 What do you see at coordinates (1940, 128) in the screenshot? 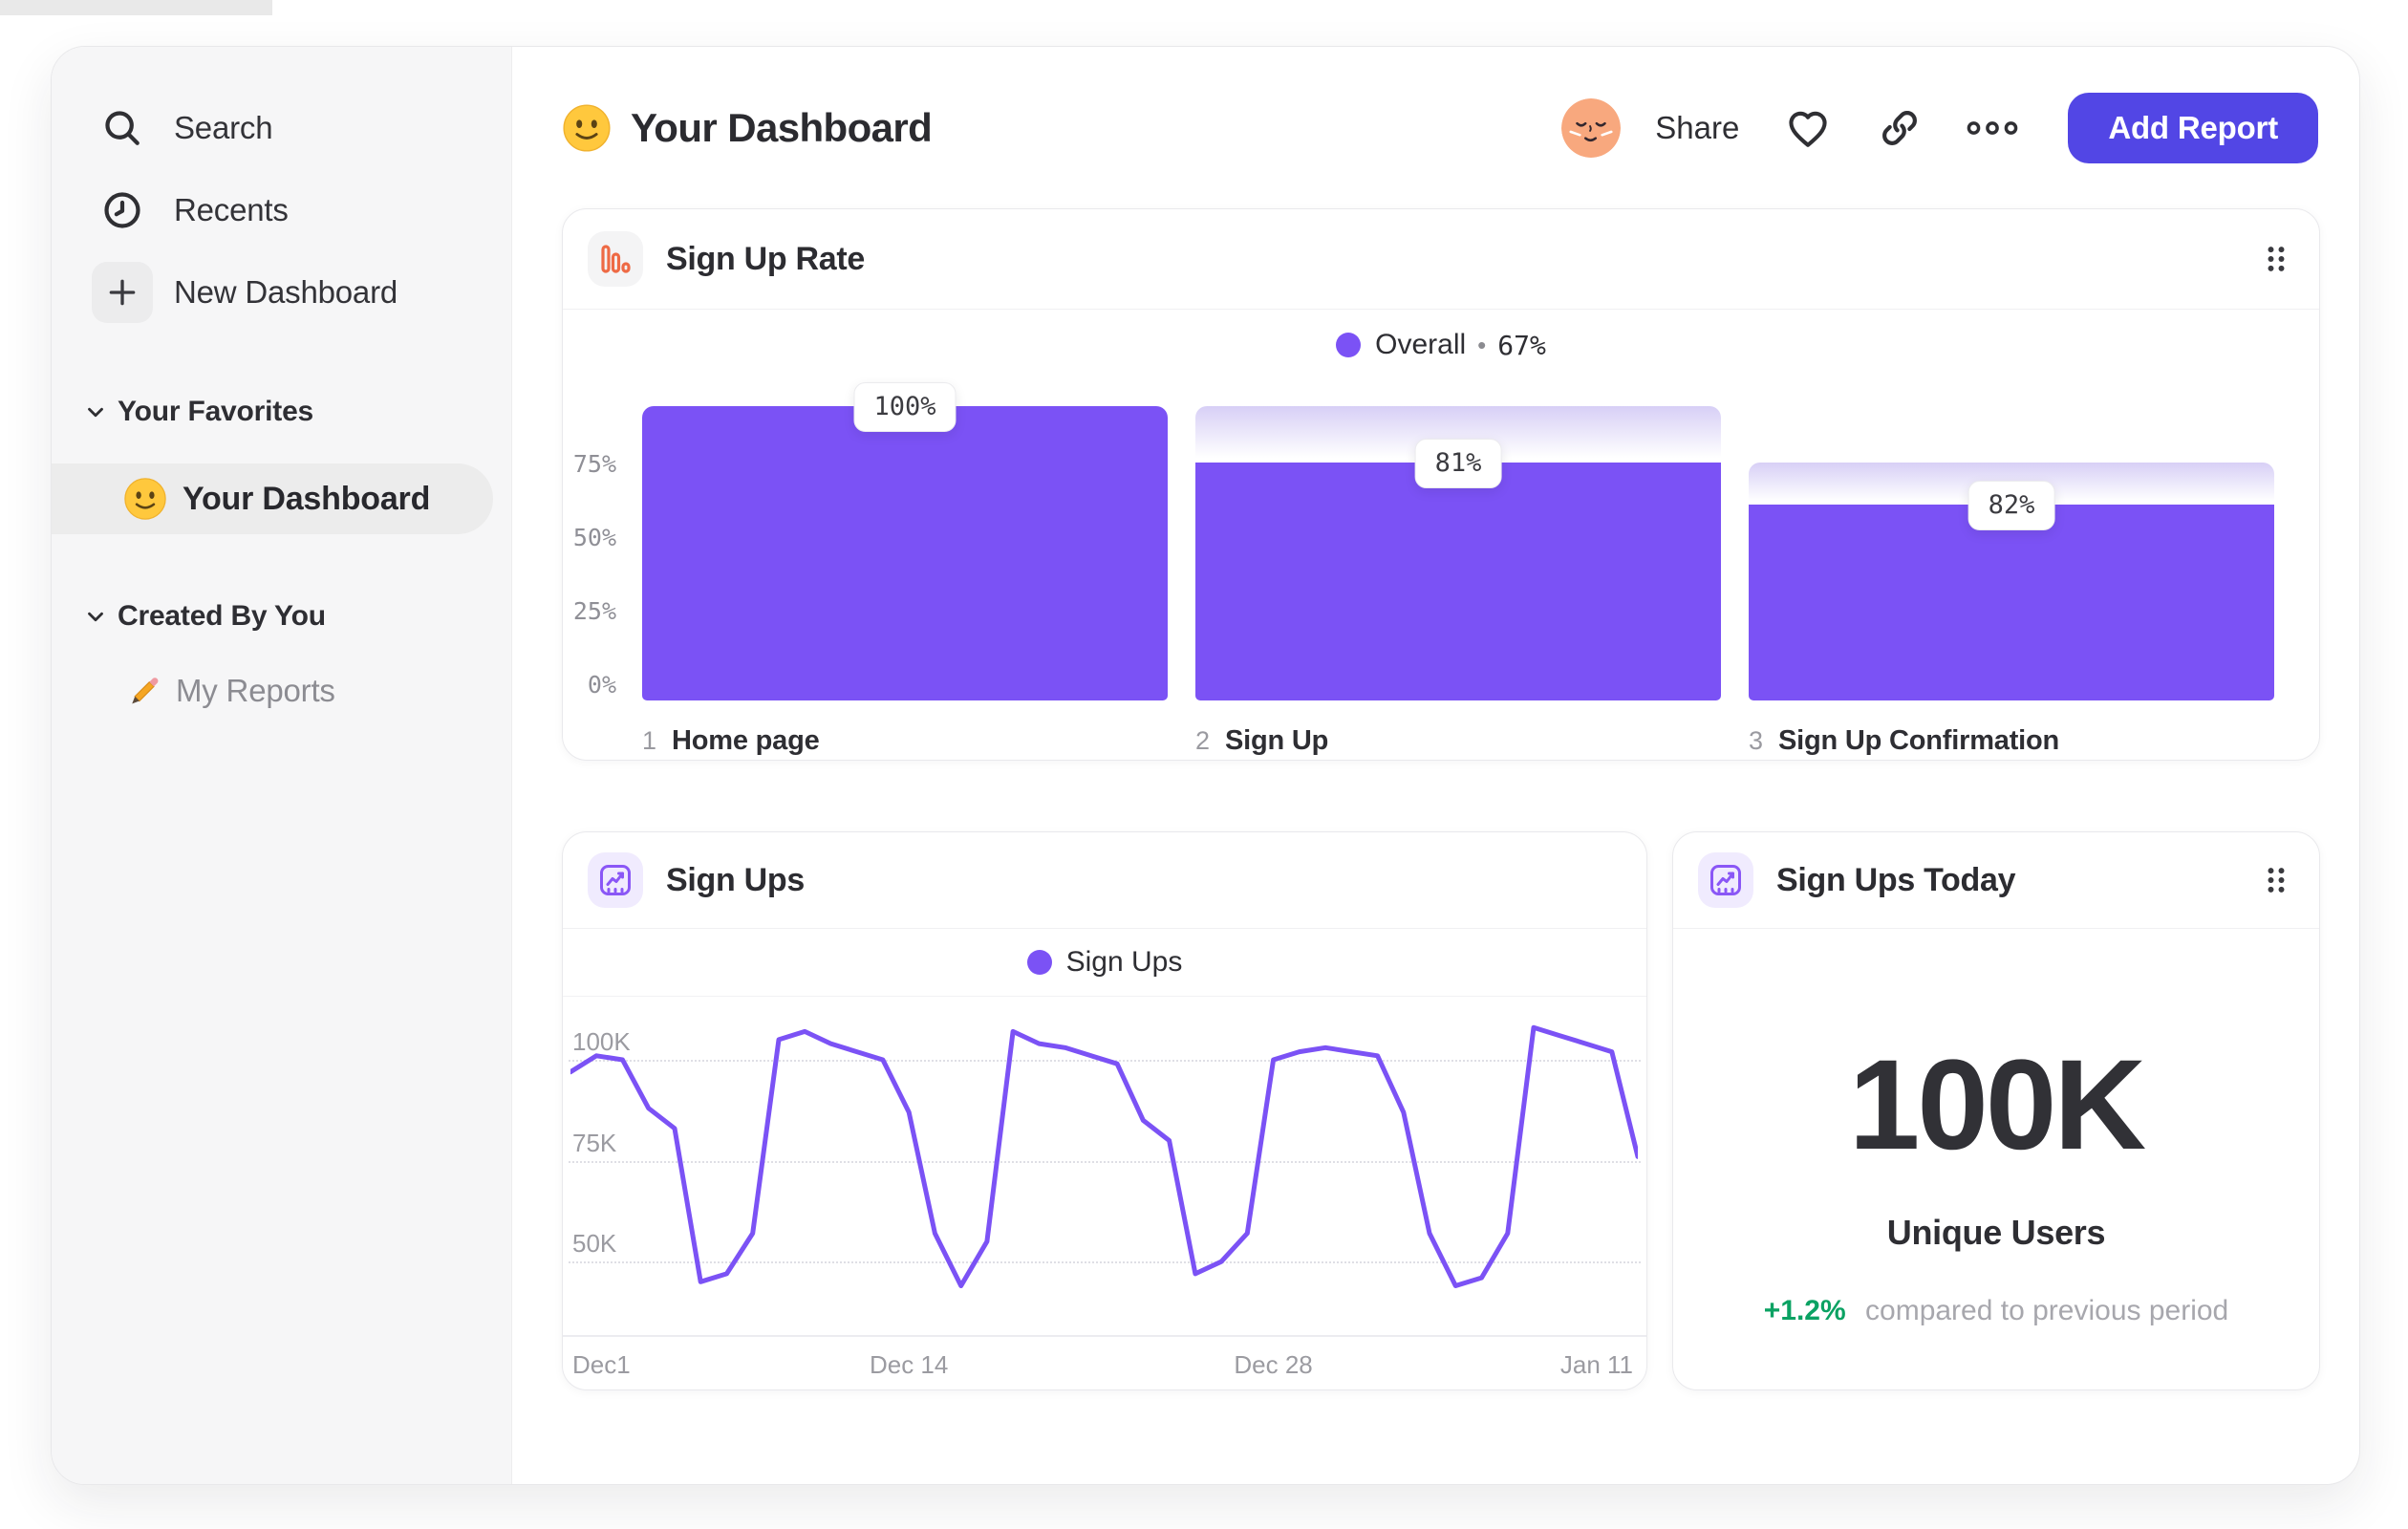
I see `header-actions: Share Add Report` at bounding box center [1940, 128].